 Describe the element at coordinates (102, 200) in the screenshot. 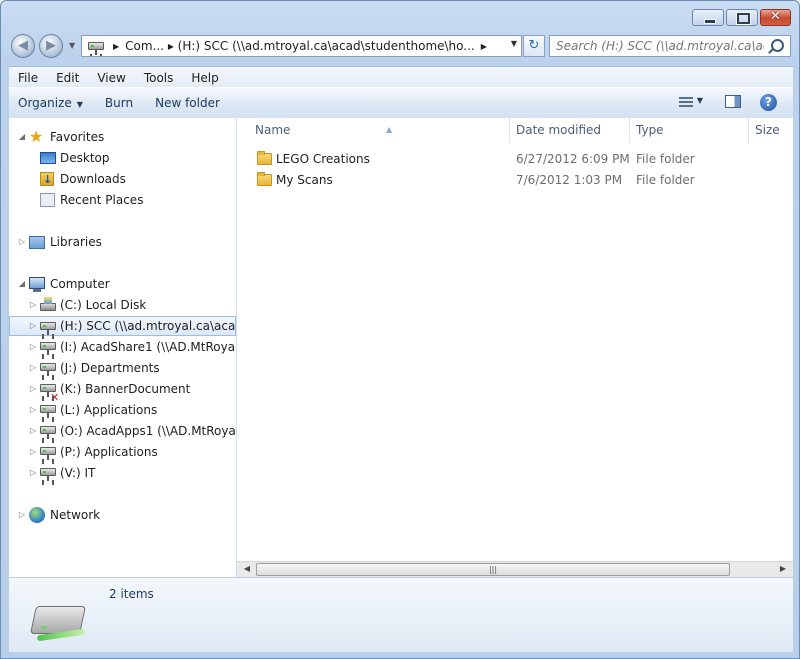

I see `tree-label: Recent Places` at that location.